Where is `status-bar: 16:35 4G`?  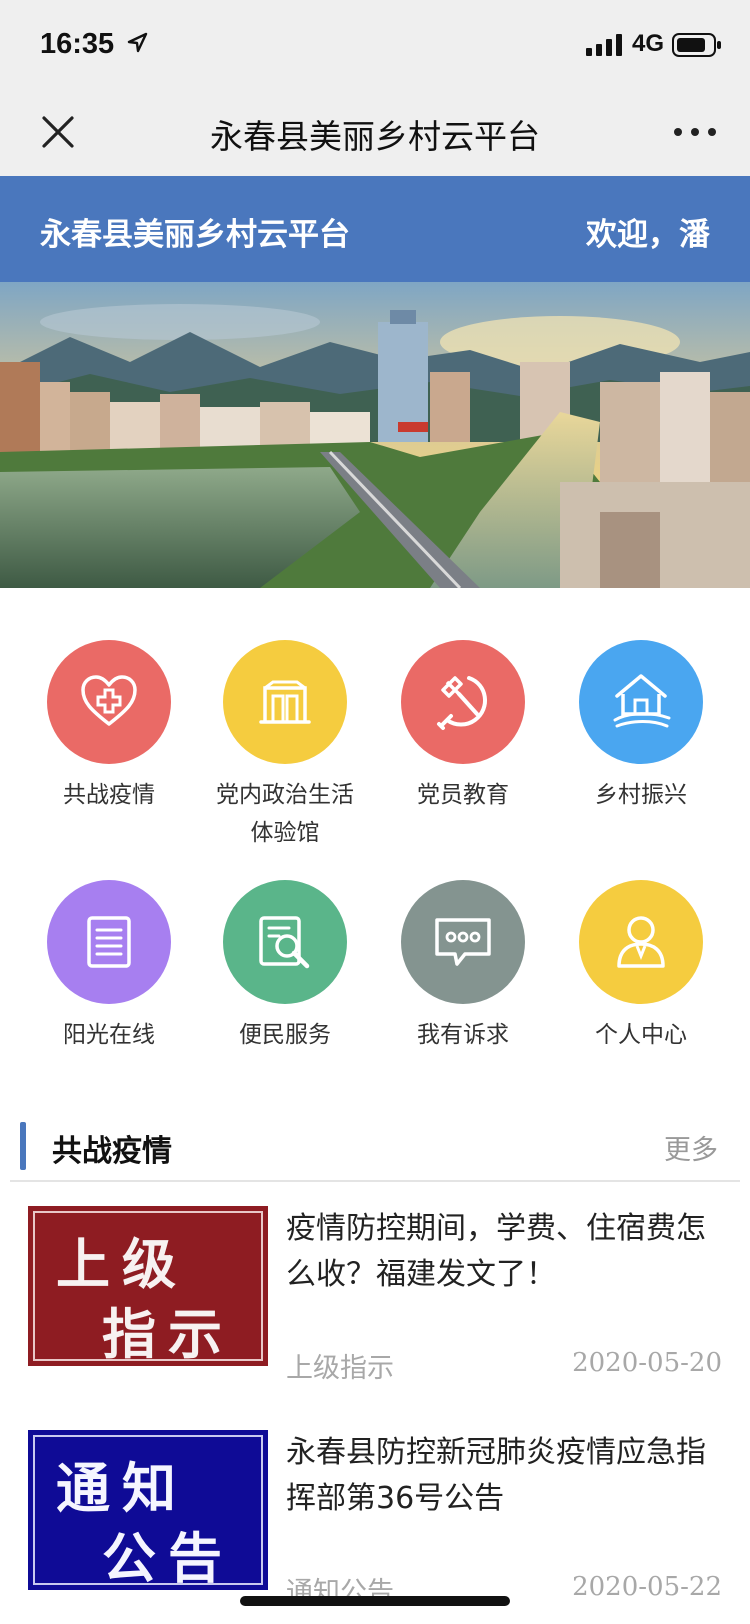
status-bar: 16:35 4G is located at coordinates (375, 45).